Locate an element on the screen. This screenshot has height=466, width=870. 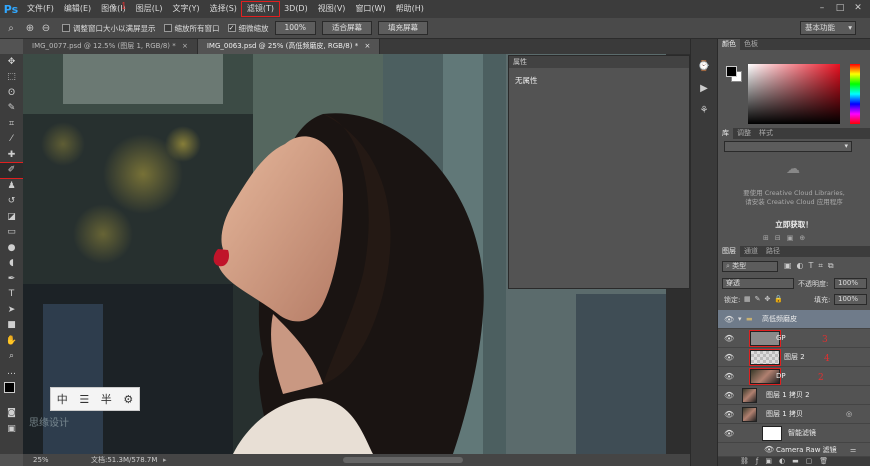
zoom-tool-icon: ⌕ is located at coordinates (11, 357).